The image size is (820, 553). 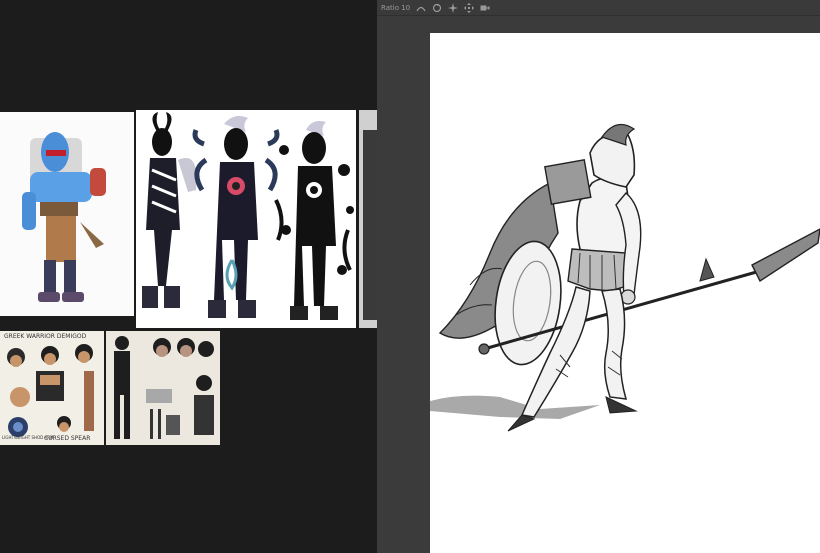 I want to click on reference-image-robot, so click(x=67, y=214).